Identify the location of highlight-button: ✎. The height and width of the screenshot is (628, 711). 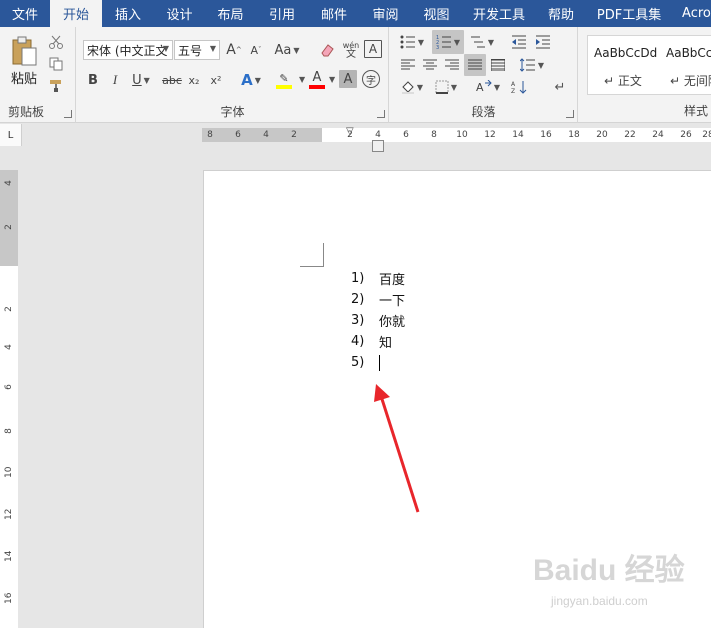
(284, 80).